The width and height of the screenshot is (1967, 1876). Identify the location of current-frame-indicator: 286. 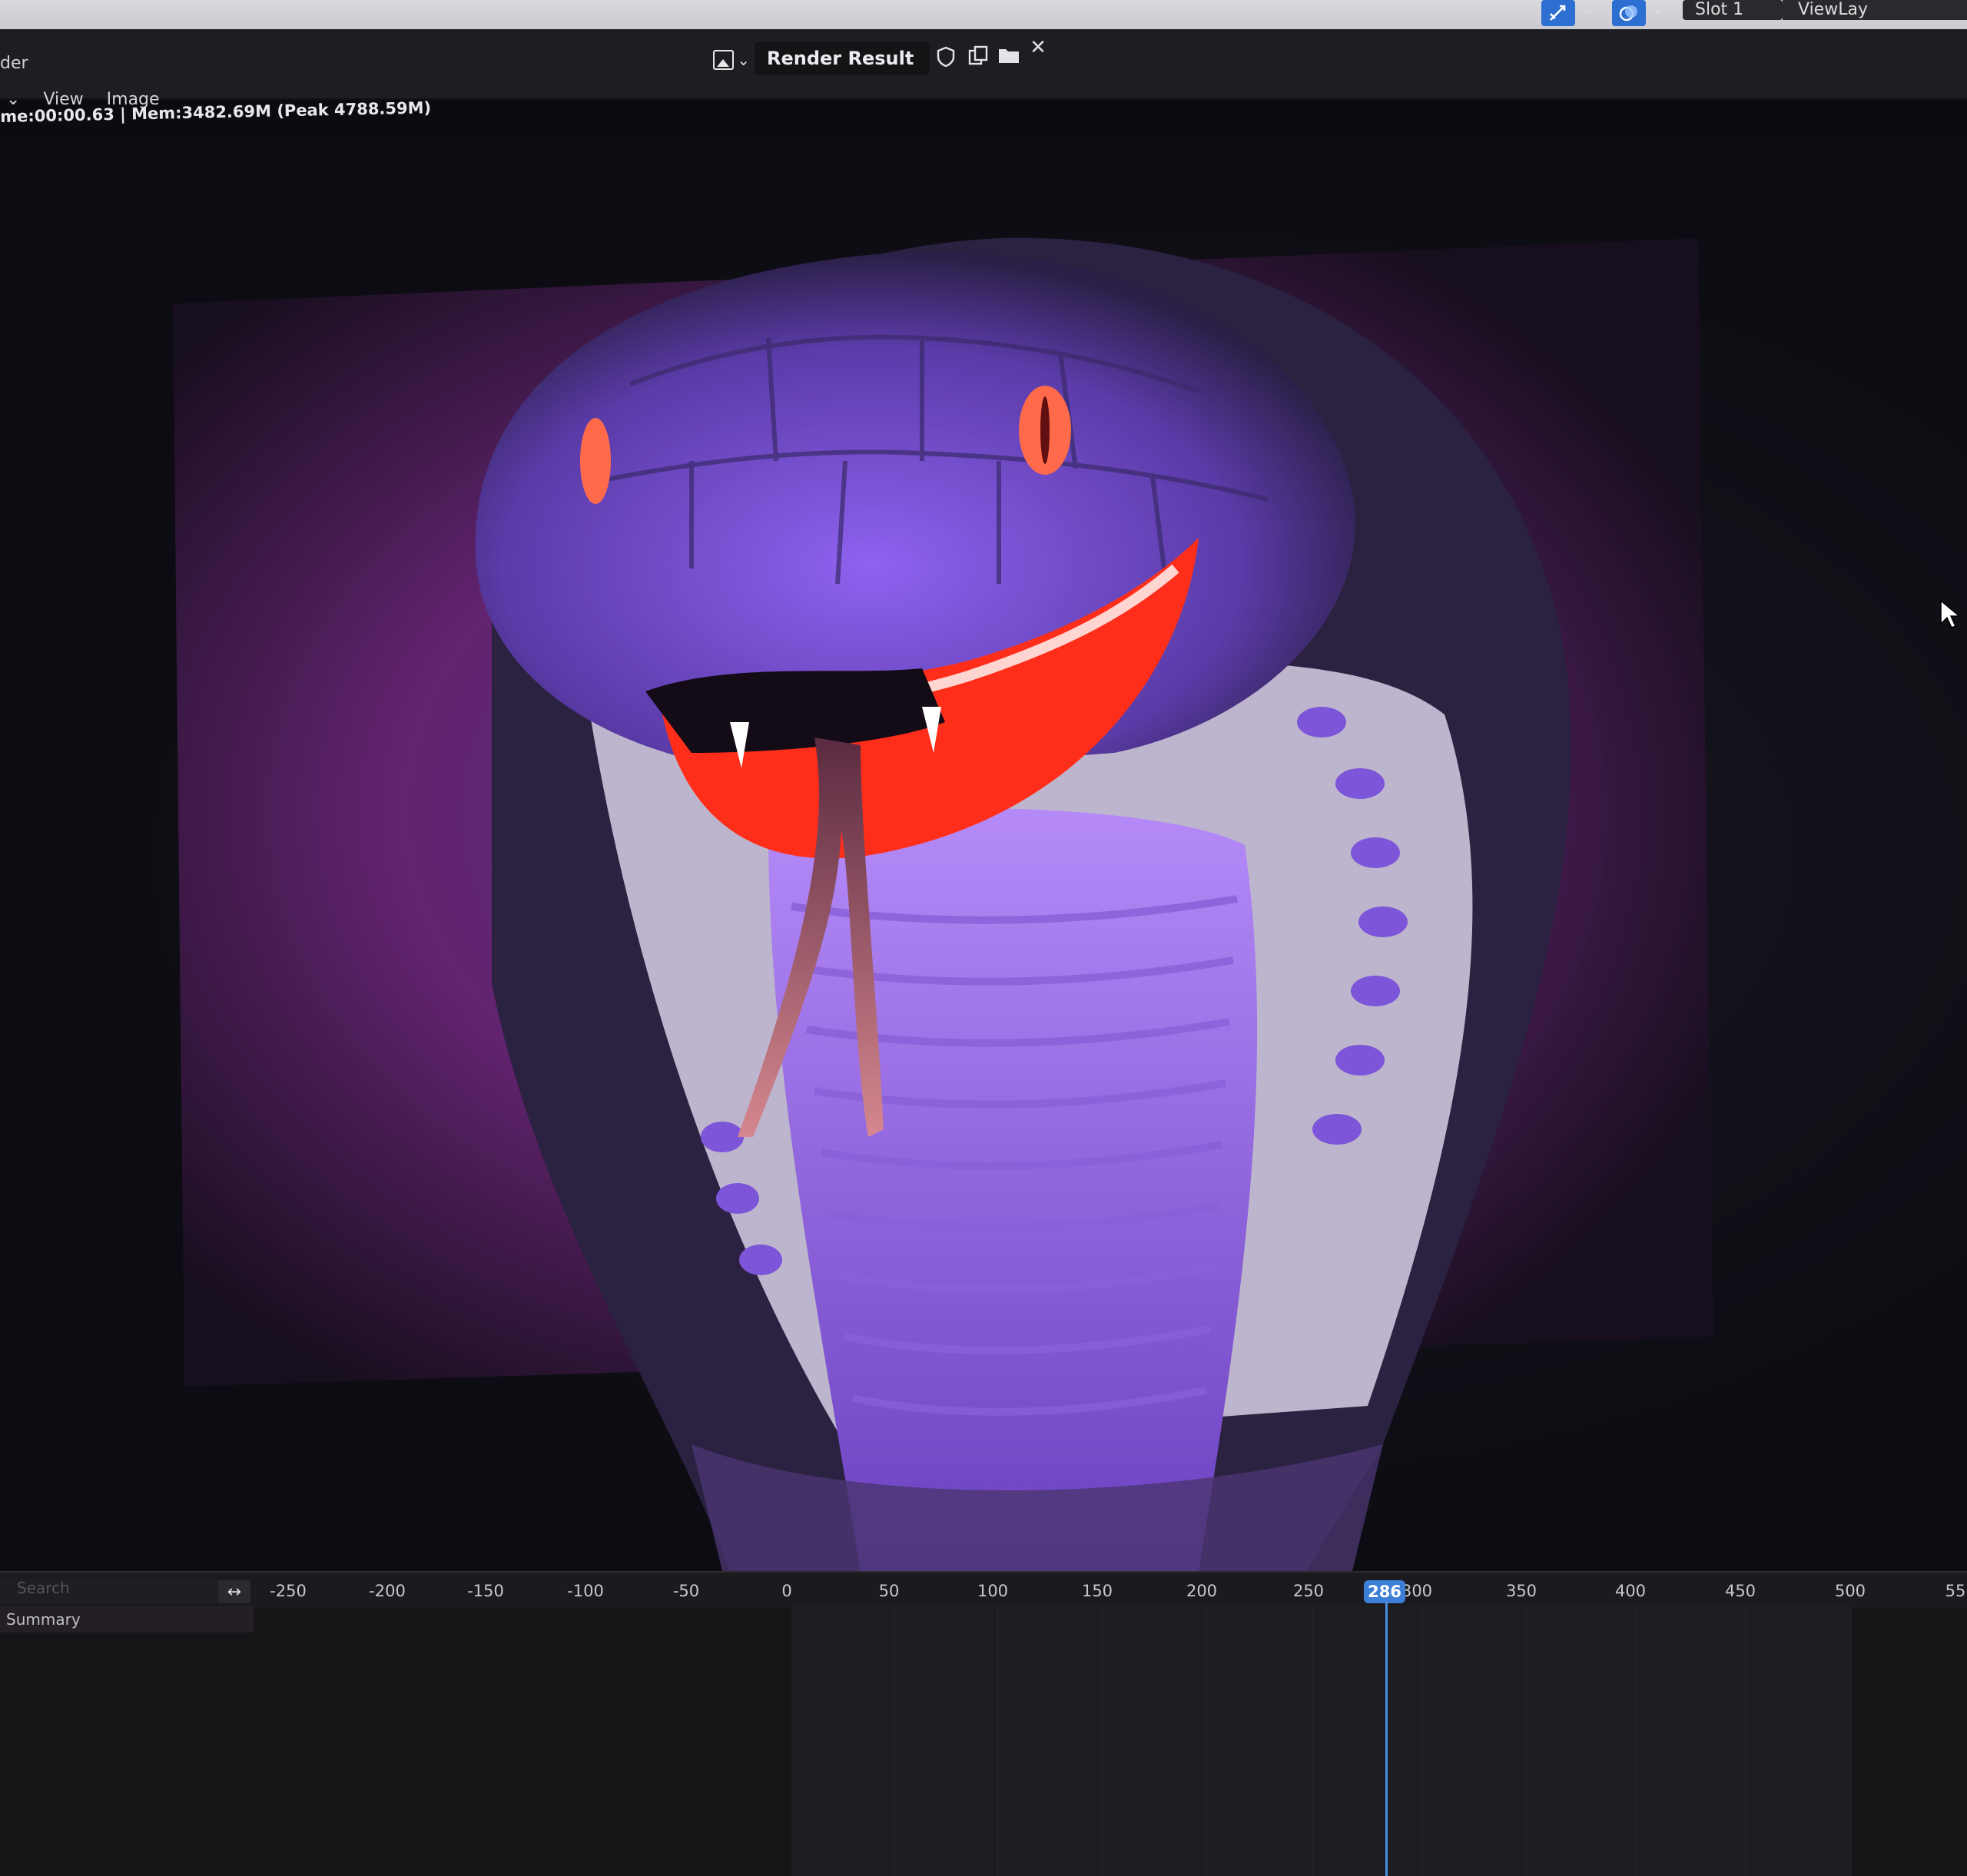
(1384, 1591).